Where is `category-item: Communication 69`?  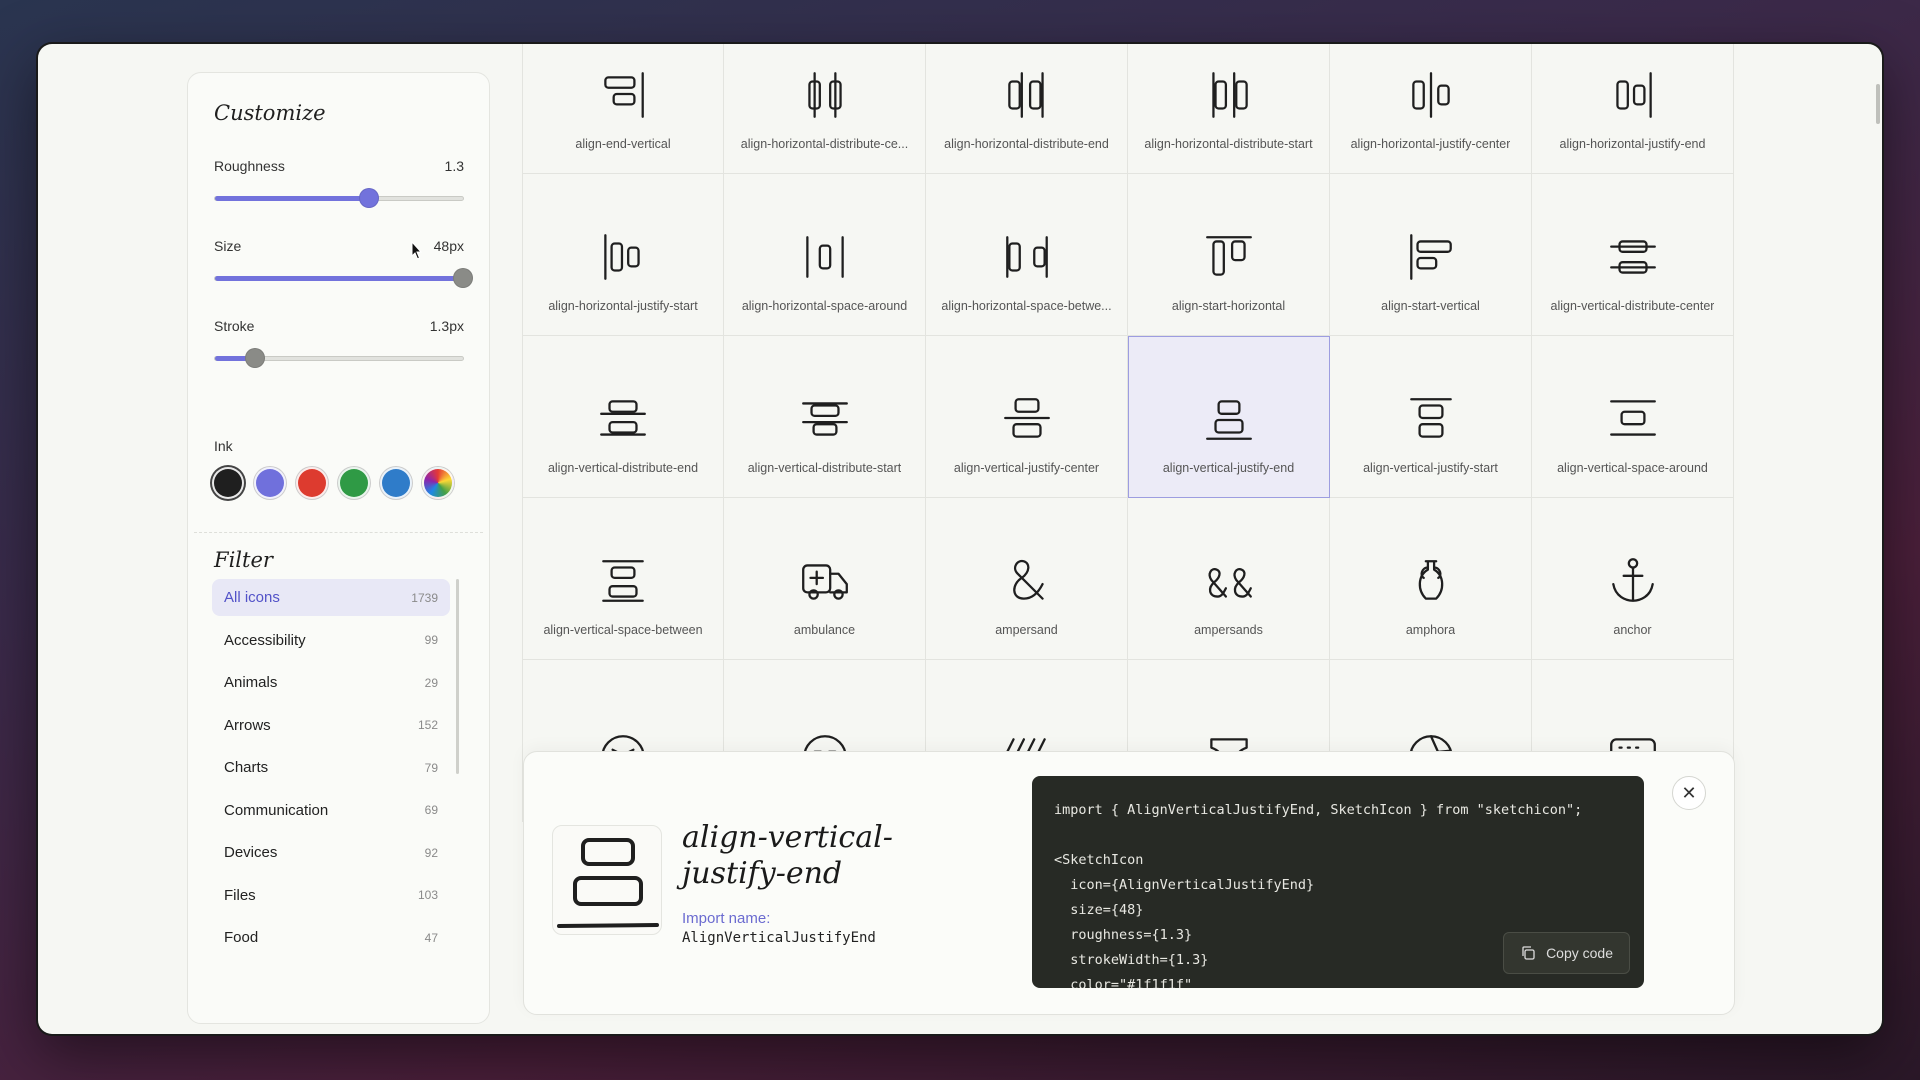
category-item: Communication 69 is located at coordinates (331, 810).